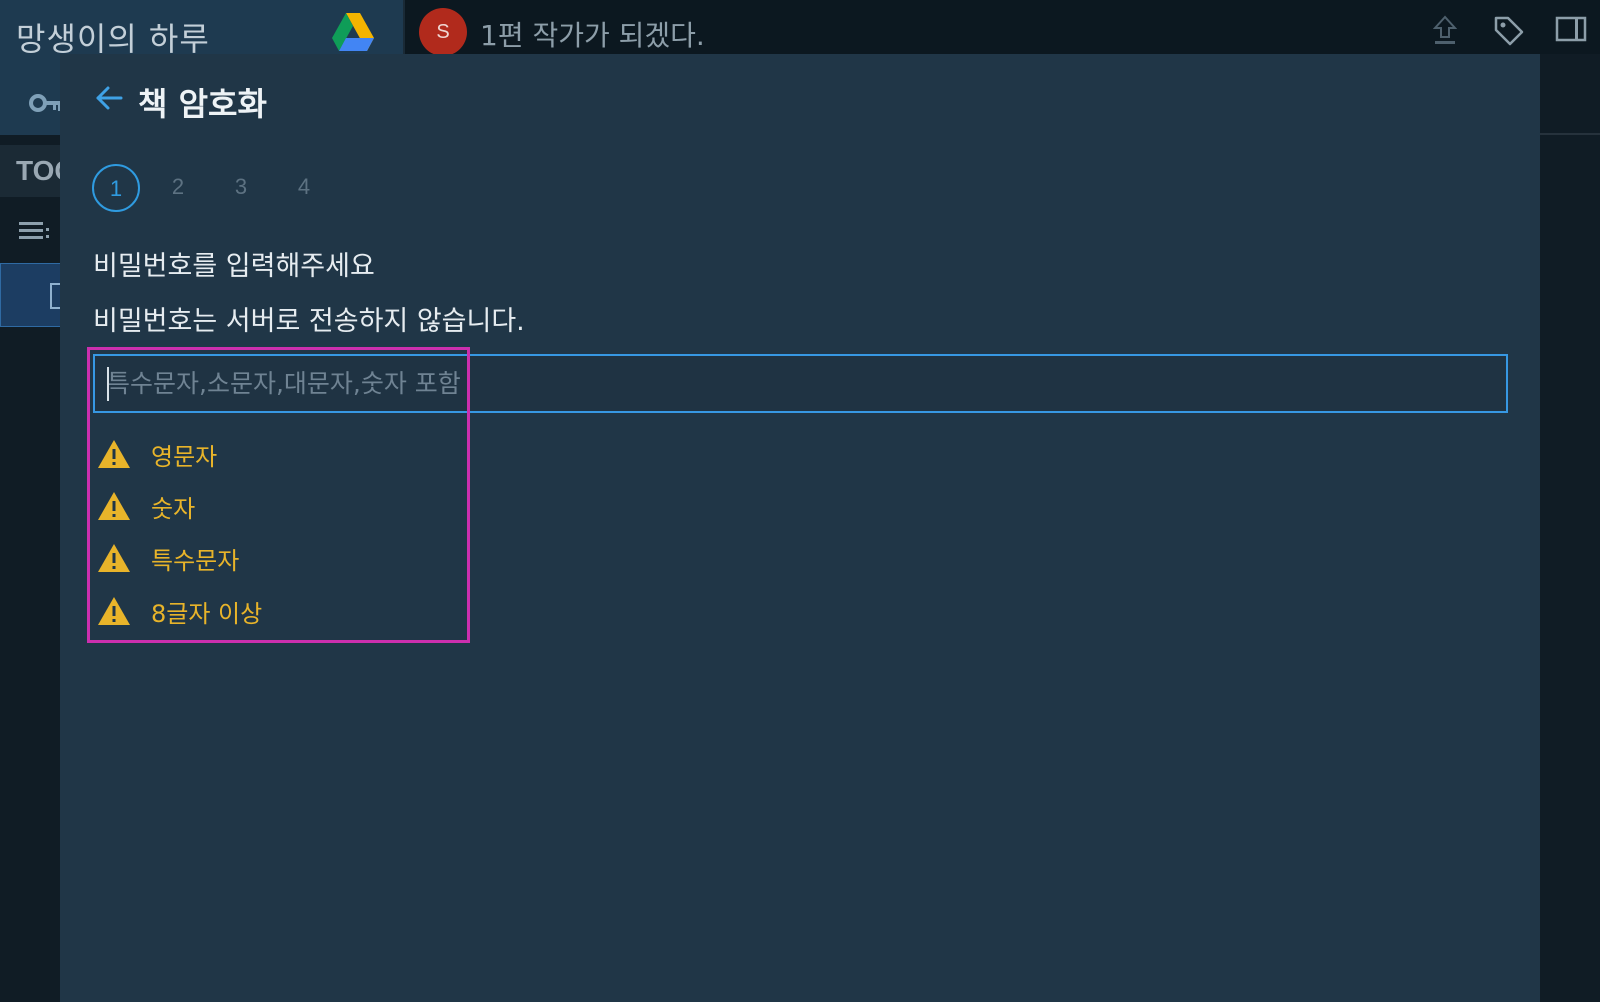 The image size is (1600, 1002). Describe the element at coordinates (46, 103) in the screenshot. I see `key-icon` at that location.